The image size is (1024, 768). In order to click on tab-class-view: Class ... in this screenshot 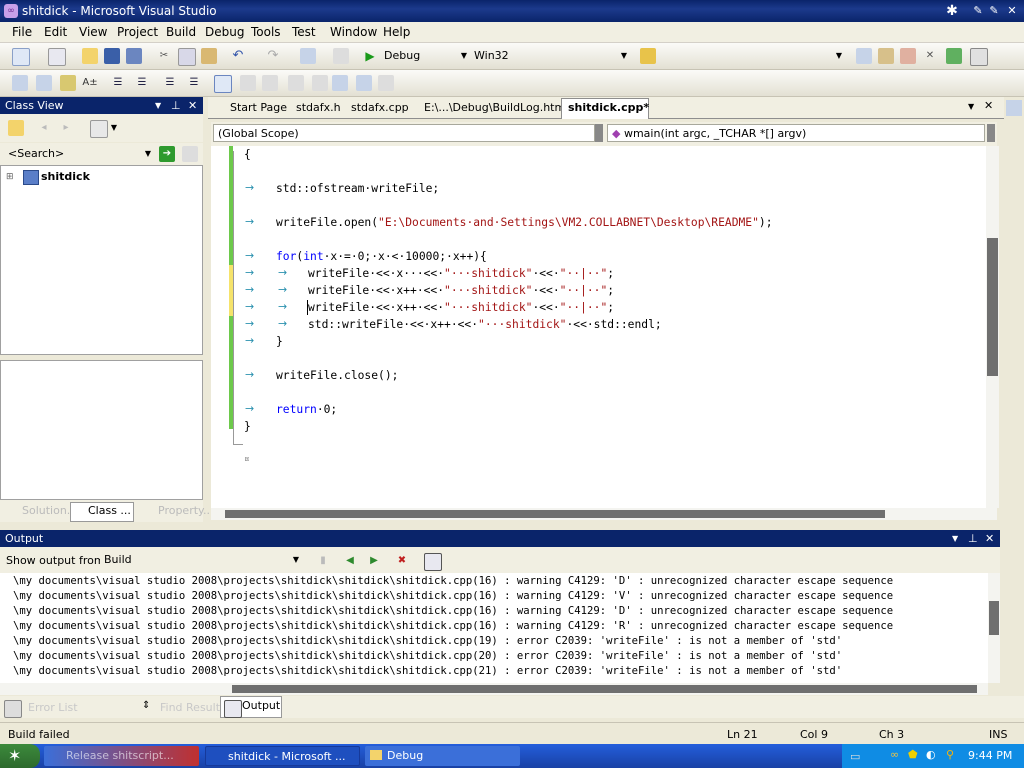, I will do `click(109, 510)`.